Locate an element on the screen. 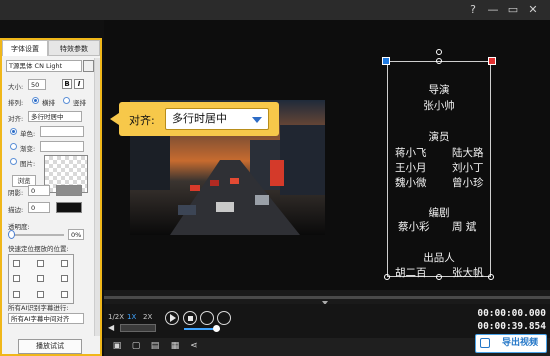 This screenshot has height=356, width=550. stroke-color-picker is located at coordinates (69, 207).